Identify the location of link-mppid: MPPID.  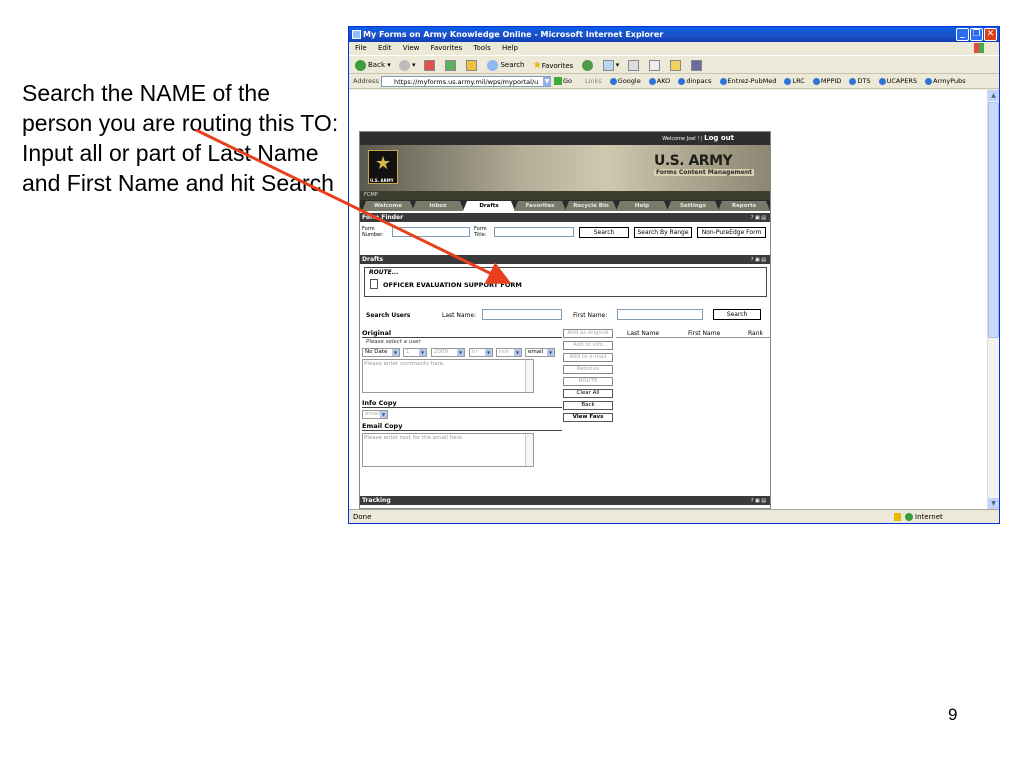
(826, 81).